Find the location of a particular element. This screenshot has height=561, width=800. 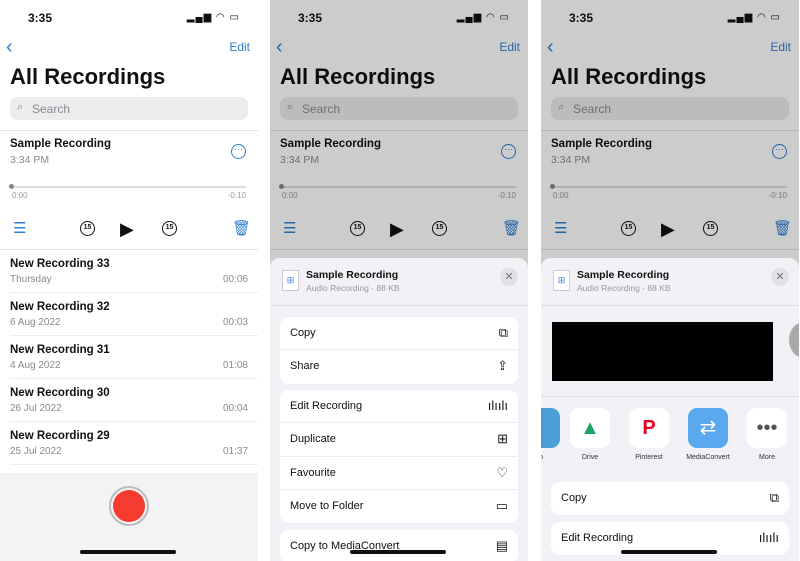

share-icon: ⇪ is located at coordinates (502, 366).